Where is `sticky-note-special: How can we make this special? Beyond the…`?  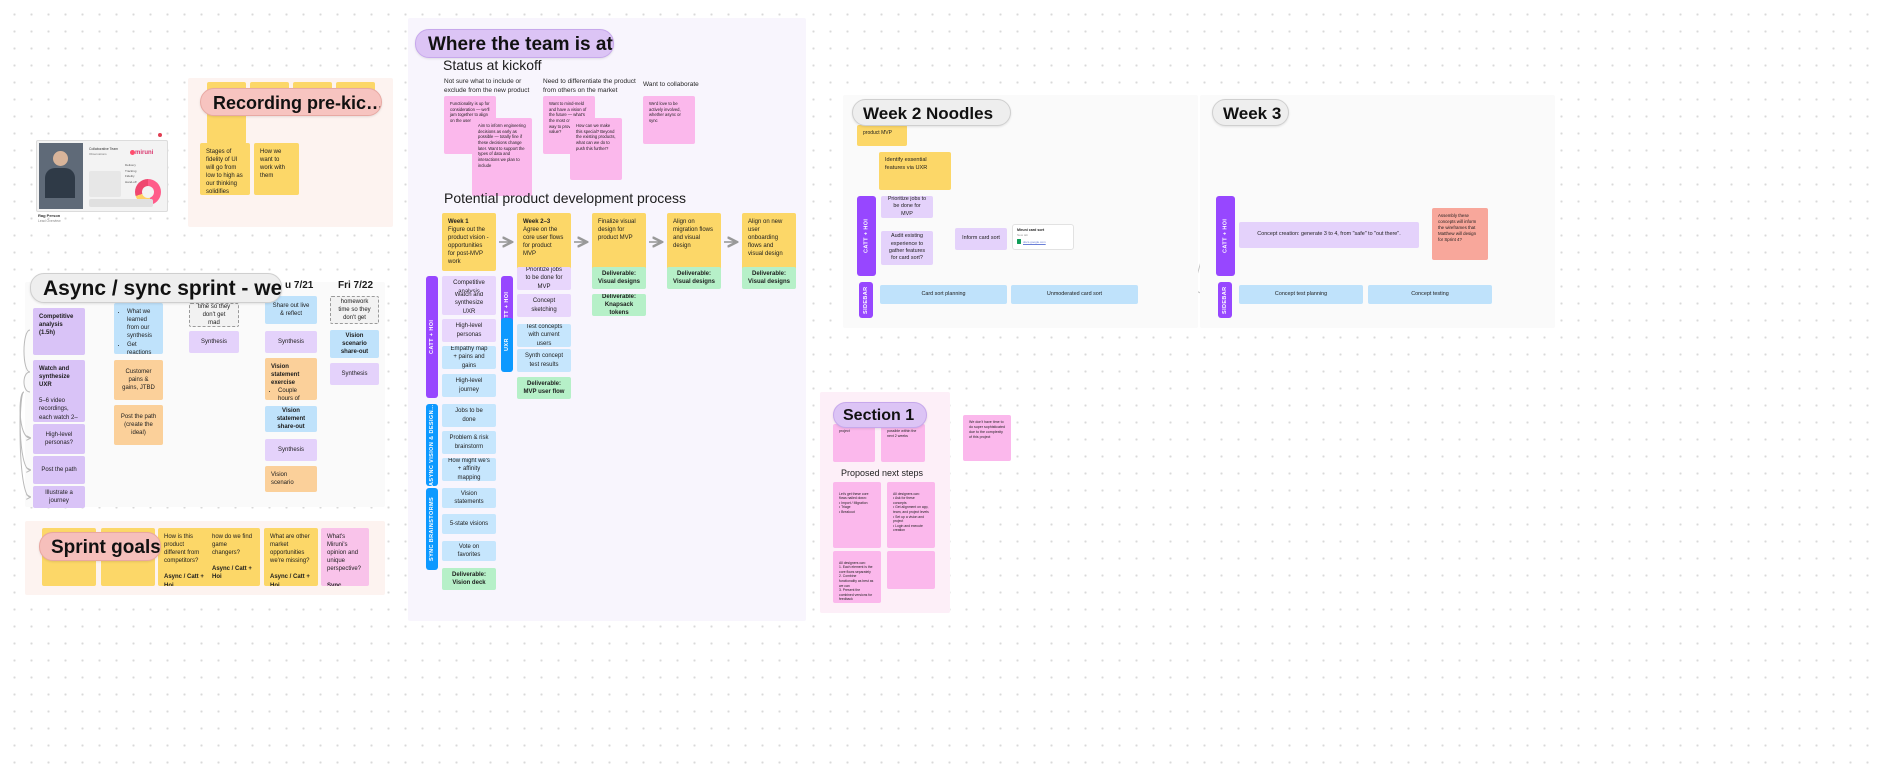
sticky-note-special: How can we make this special? Beyond the… is located at coordinates (596, 149).